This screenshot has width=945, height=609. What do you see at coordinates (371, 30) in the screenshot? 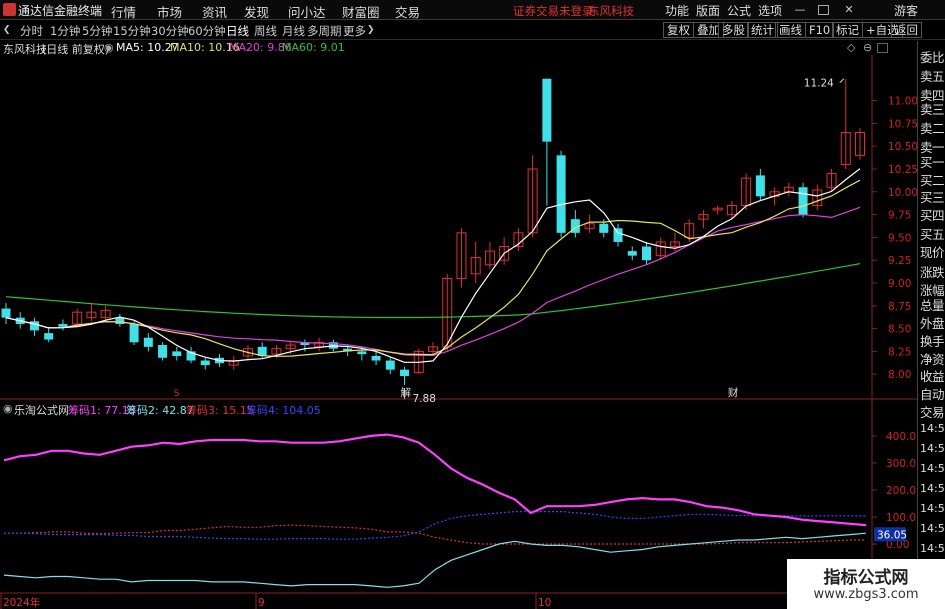
I see `chevron-right-icon: ❯` at bounding box center [371, 30].